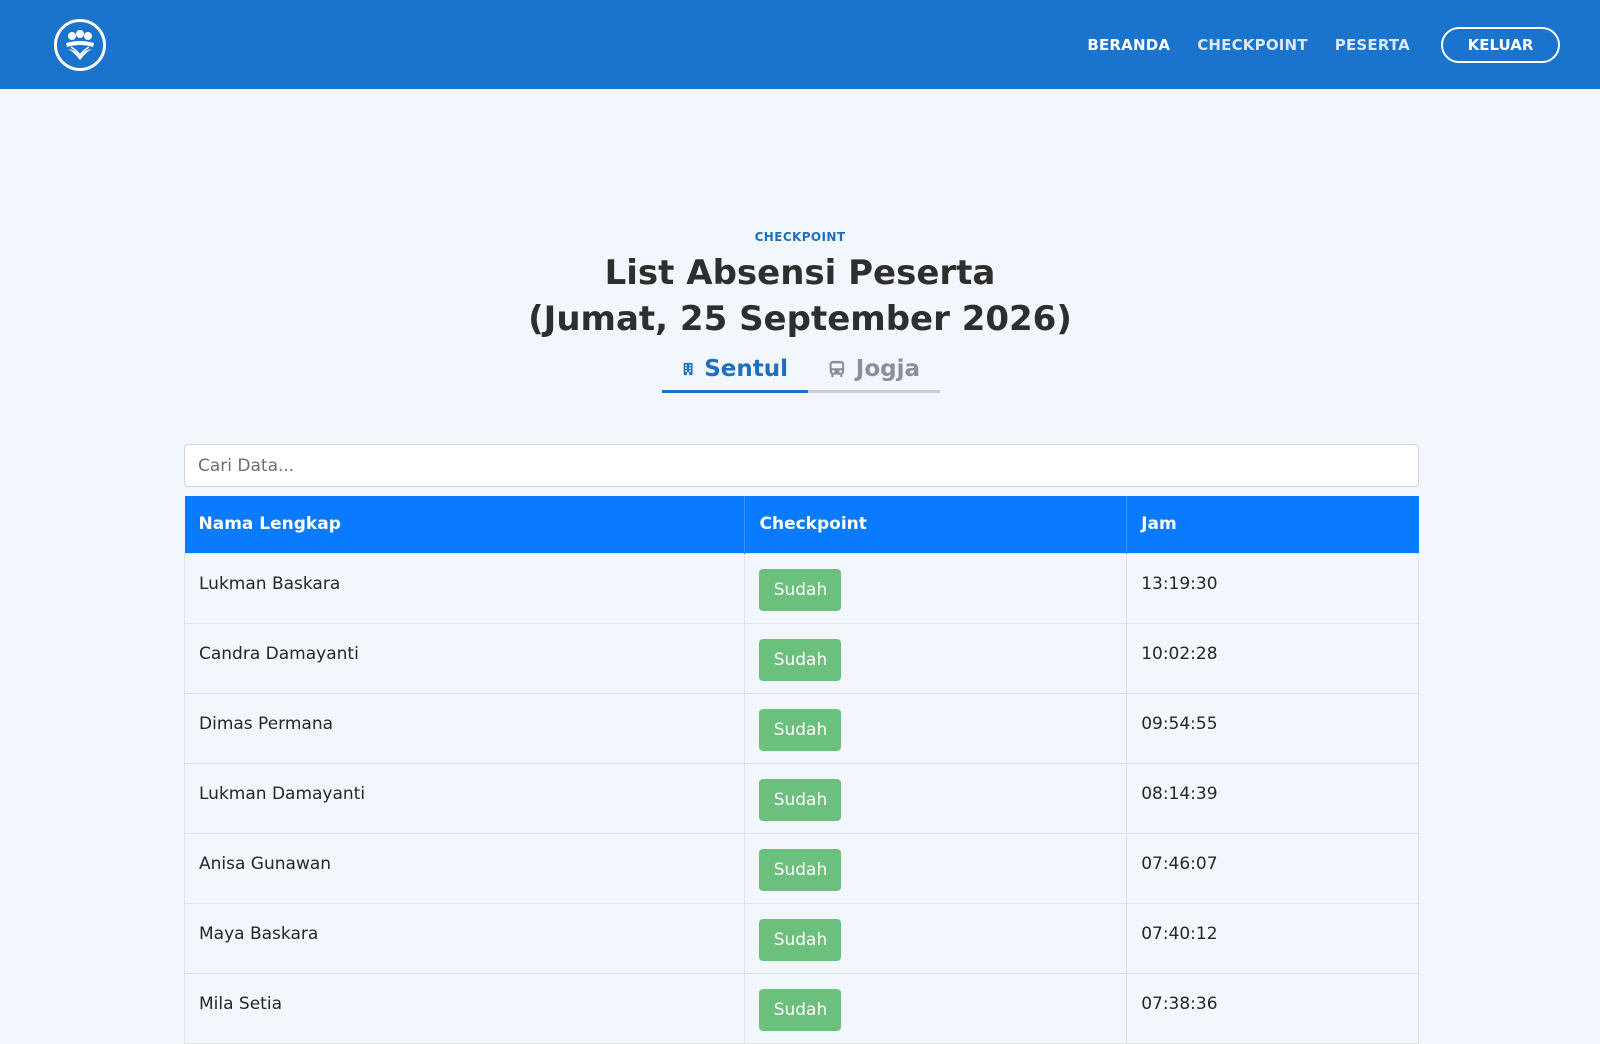 The image size is (1600, 1044). Describe the element at coordinates (800, 273) in the screenshot. I see `page-title-line-1: List Absensi Peserta` at that location.